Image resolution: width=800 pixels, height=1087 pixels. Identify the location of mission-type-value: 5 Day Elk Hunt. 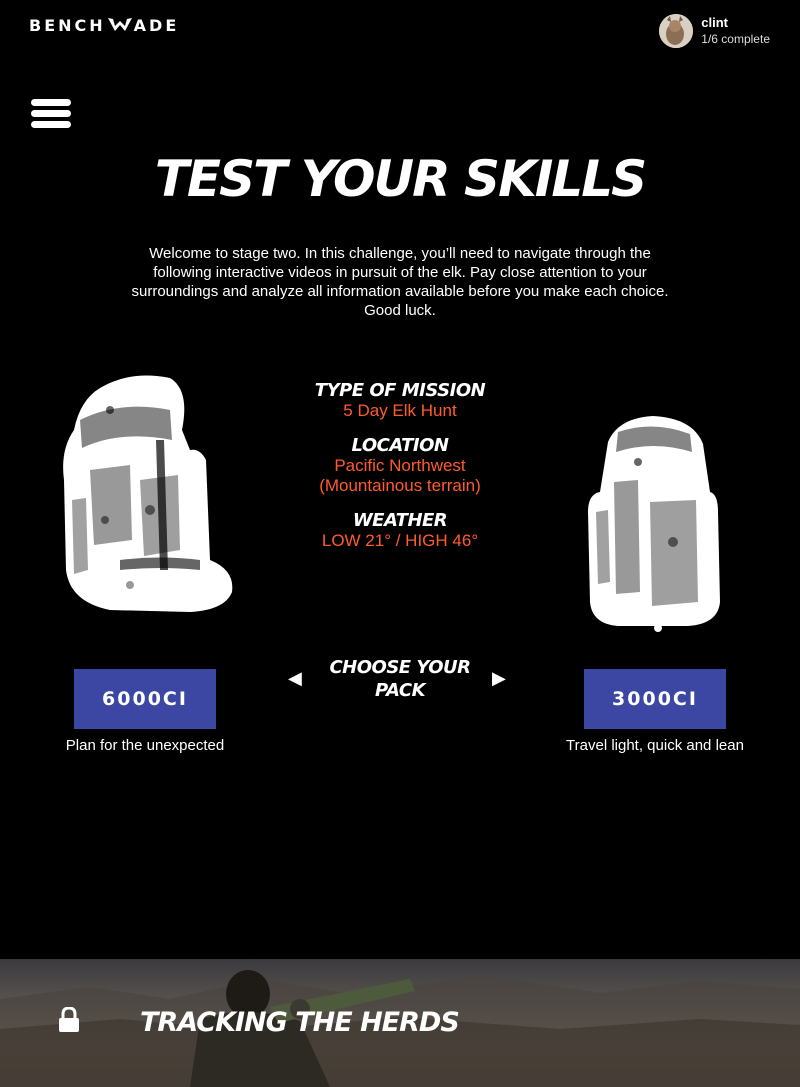
(400, 410).